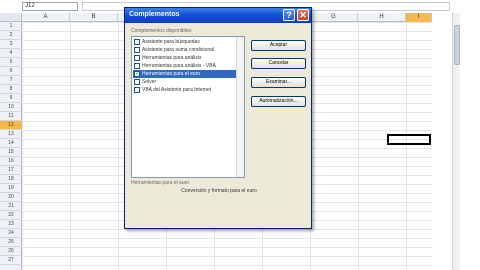 The width and height of the screenshot is (480, 270). Describe the element at coordinates (334, 17) in the screenshot. I see `column-header-g: G` at that location.